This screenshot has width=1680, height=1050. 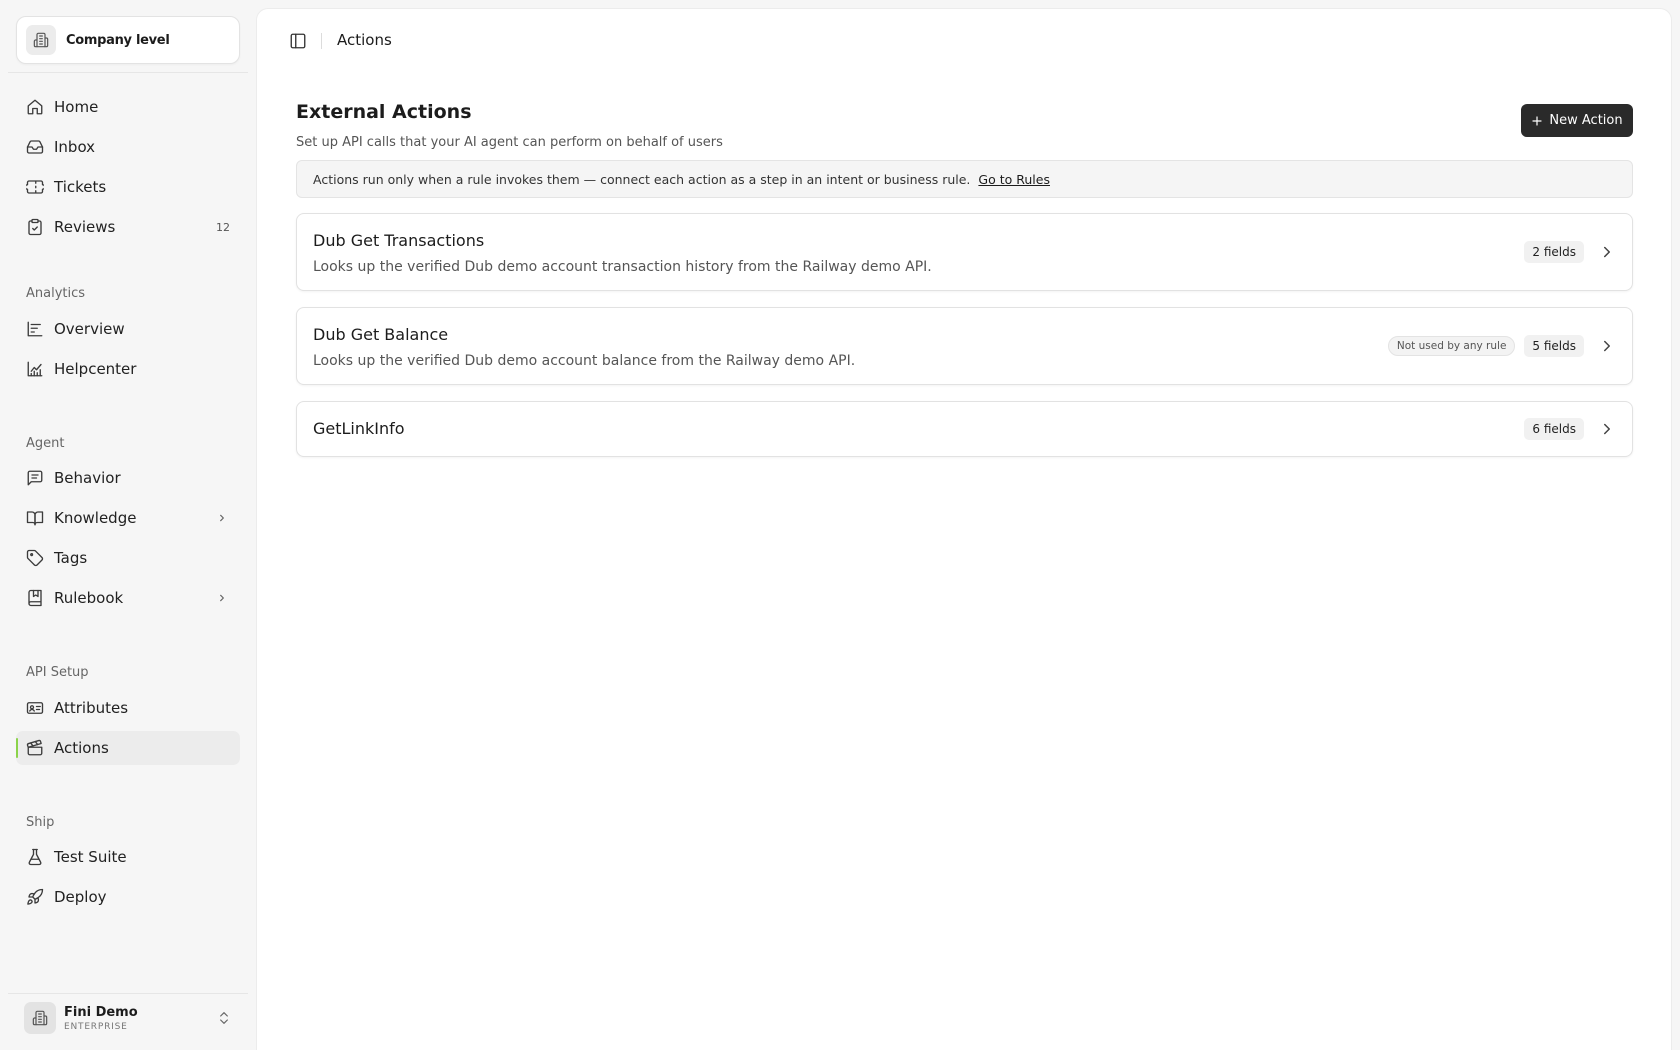 I want to click on action-name: Dub Get Balance, so click(x=381, y=334).